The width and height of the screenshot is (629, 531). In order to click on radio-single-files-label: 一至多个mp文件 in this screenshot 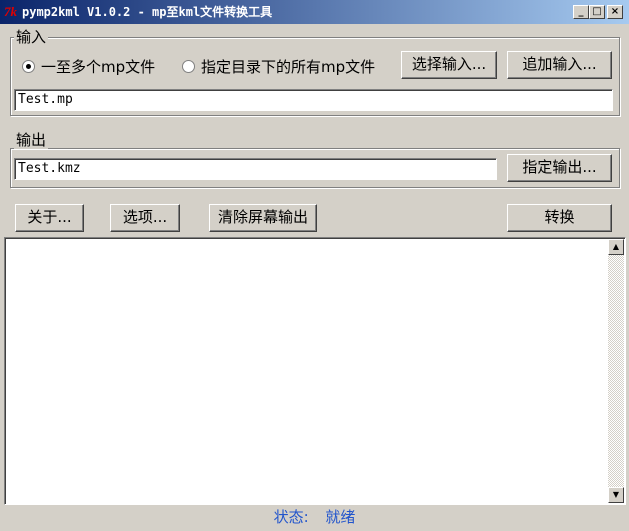, I will do `click(98, 67)`.